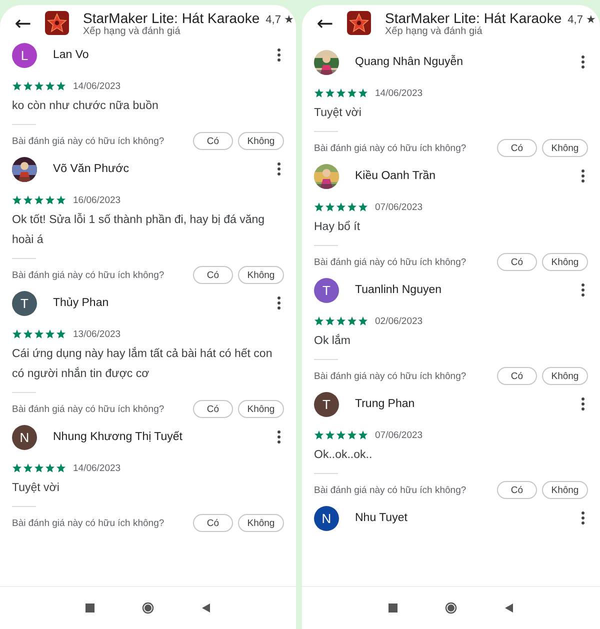 This screenshot has height=629, width=600. Describe the element at coordinates (399, 207) in the screenshot. I see `review-date: 07/06/2023` at that location.